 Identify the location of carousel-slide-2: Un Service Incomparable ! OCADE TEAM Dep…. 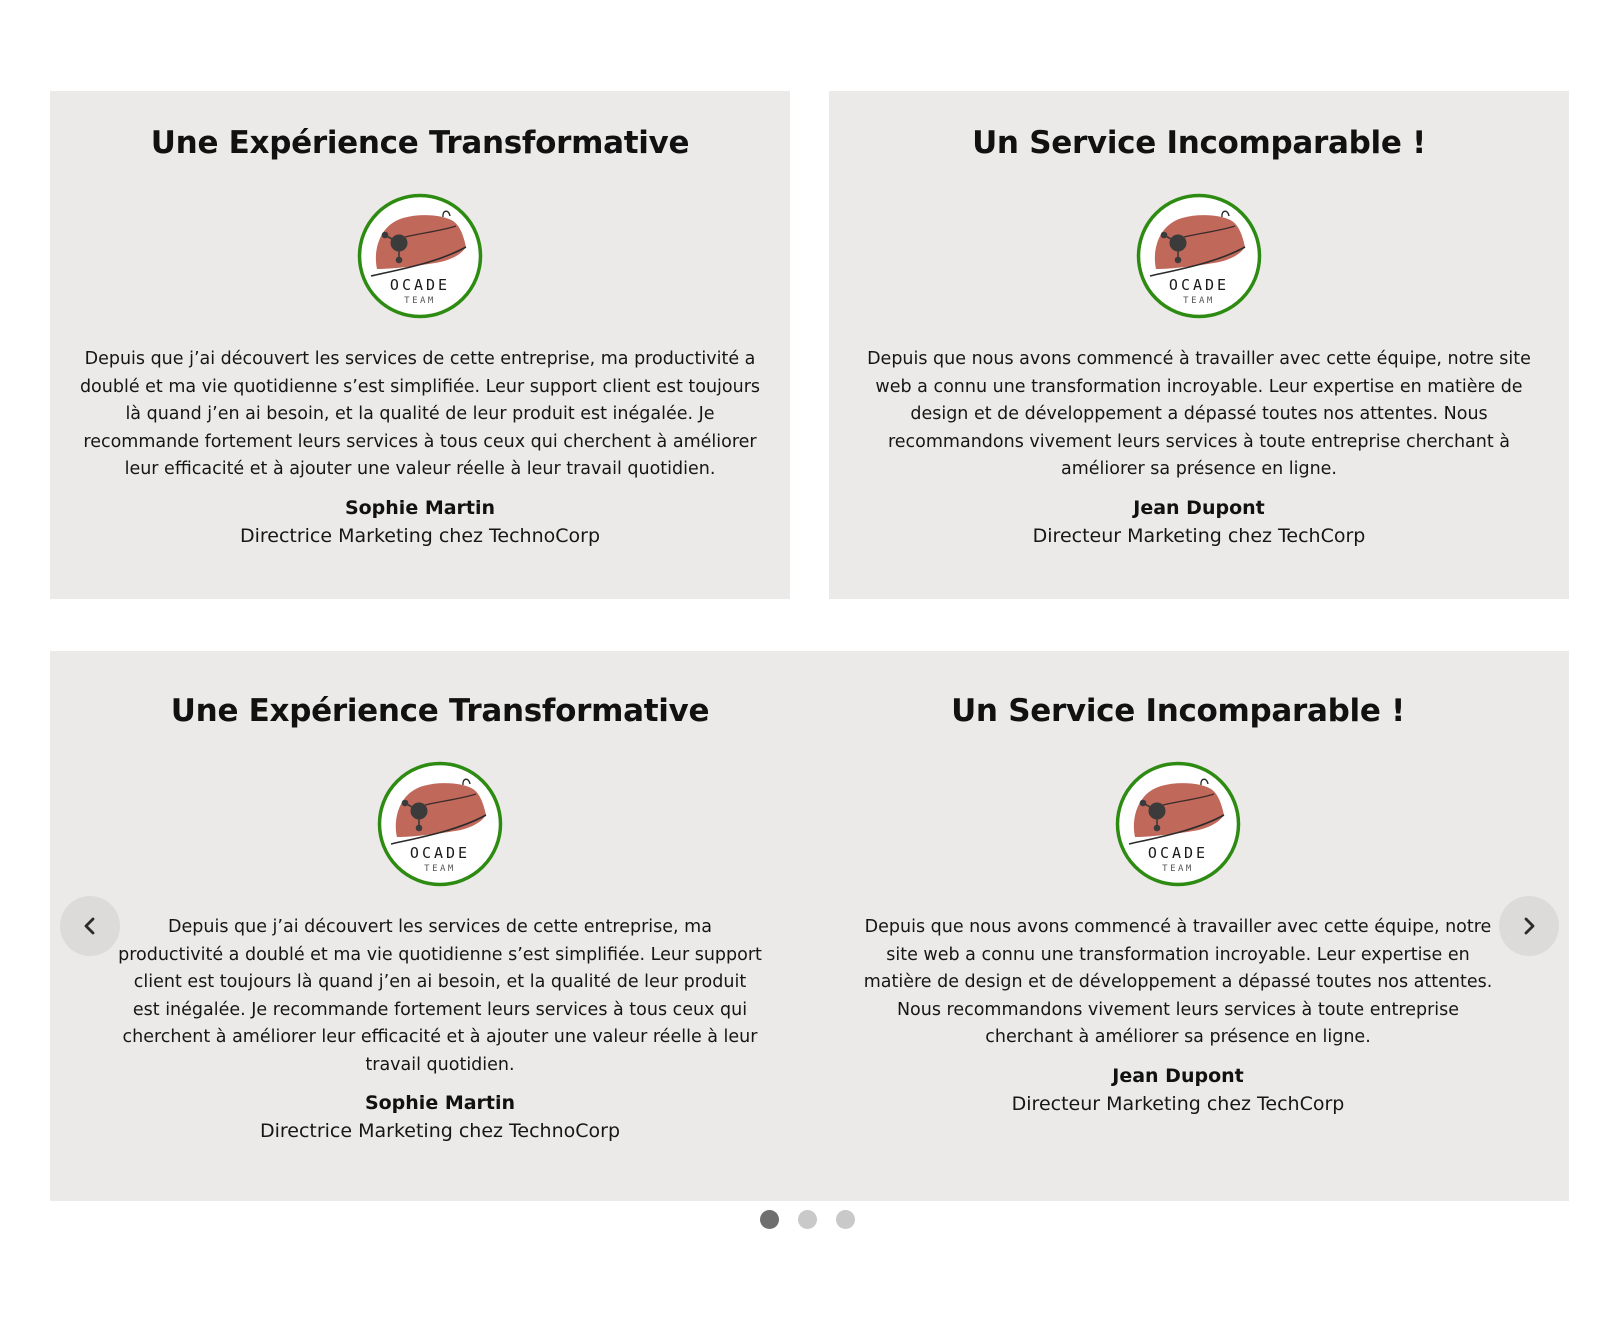
(1178, 884).